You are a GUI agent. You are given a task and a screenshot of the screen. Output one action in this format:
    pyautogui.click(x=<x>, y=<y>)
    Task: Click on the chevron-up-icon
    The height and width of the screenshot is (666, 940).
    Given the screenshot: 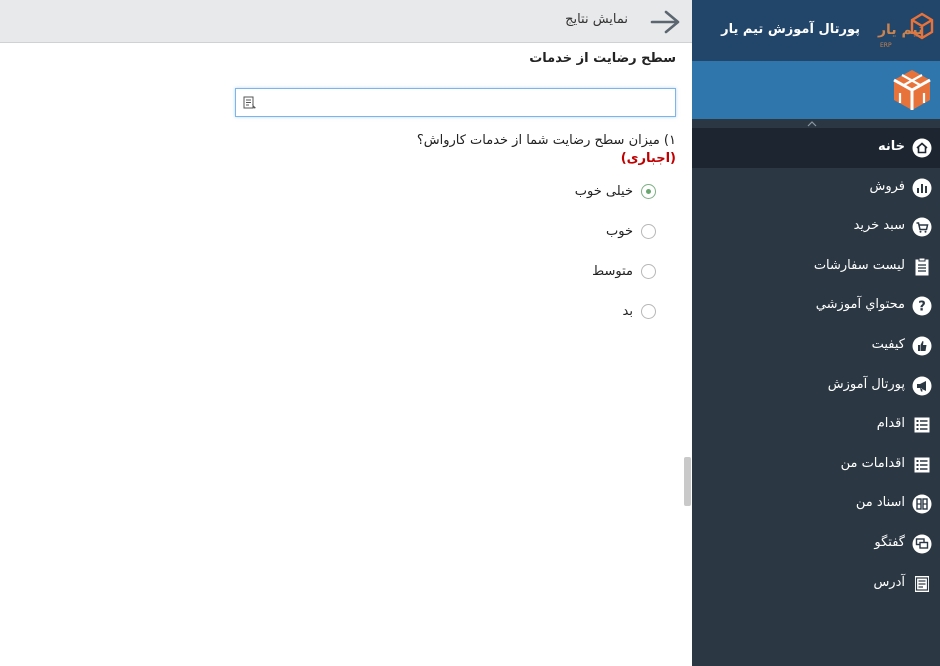 What is the action you would take?
    pyautogui.click(x=812, y=124)
    